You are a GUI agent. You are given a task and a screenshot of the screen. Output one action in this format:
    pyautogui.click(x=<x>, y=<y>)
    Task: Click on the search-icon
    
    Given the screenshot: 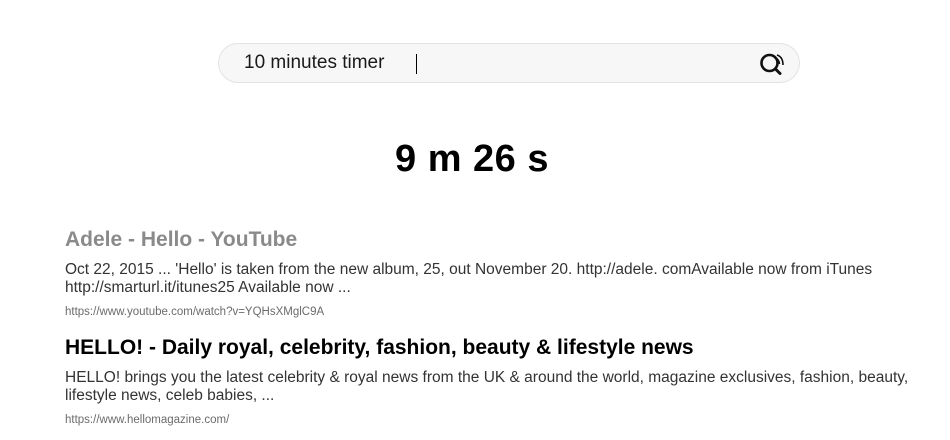 What is the action you would take?
    pyautogui.click(x=772, y=64)
    